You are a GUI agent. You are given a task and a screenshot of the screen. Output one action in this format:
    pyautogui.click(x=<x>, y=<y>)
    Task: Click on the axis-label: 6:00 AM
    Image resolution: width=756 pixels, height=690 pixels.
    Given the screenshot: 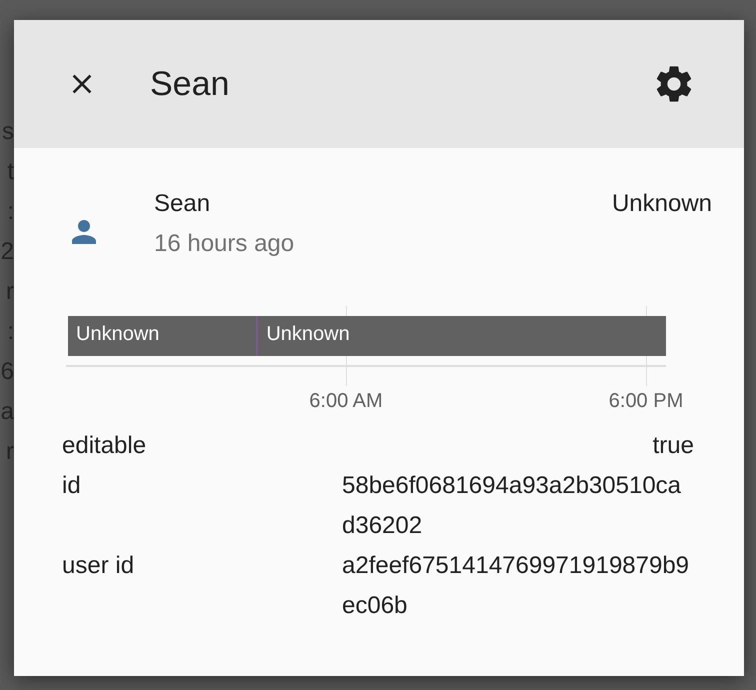 What is the action you would take?
    pyautogui.click(x=346, y=401)
    